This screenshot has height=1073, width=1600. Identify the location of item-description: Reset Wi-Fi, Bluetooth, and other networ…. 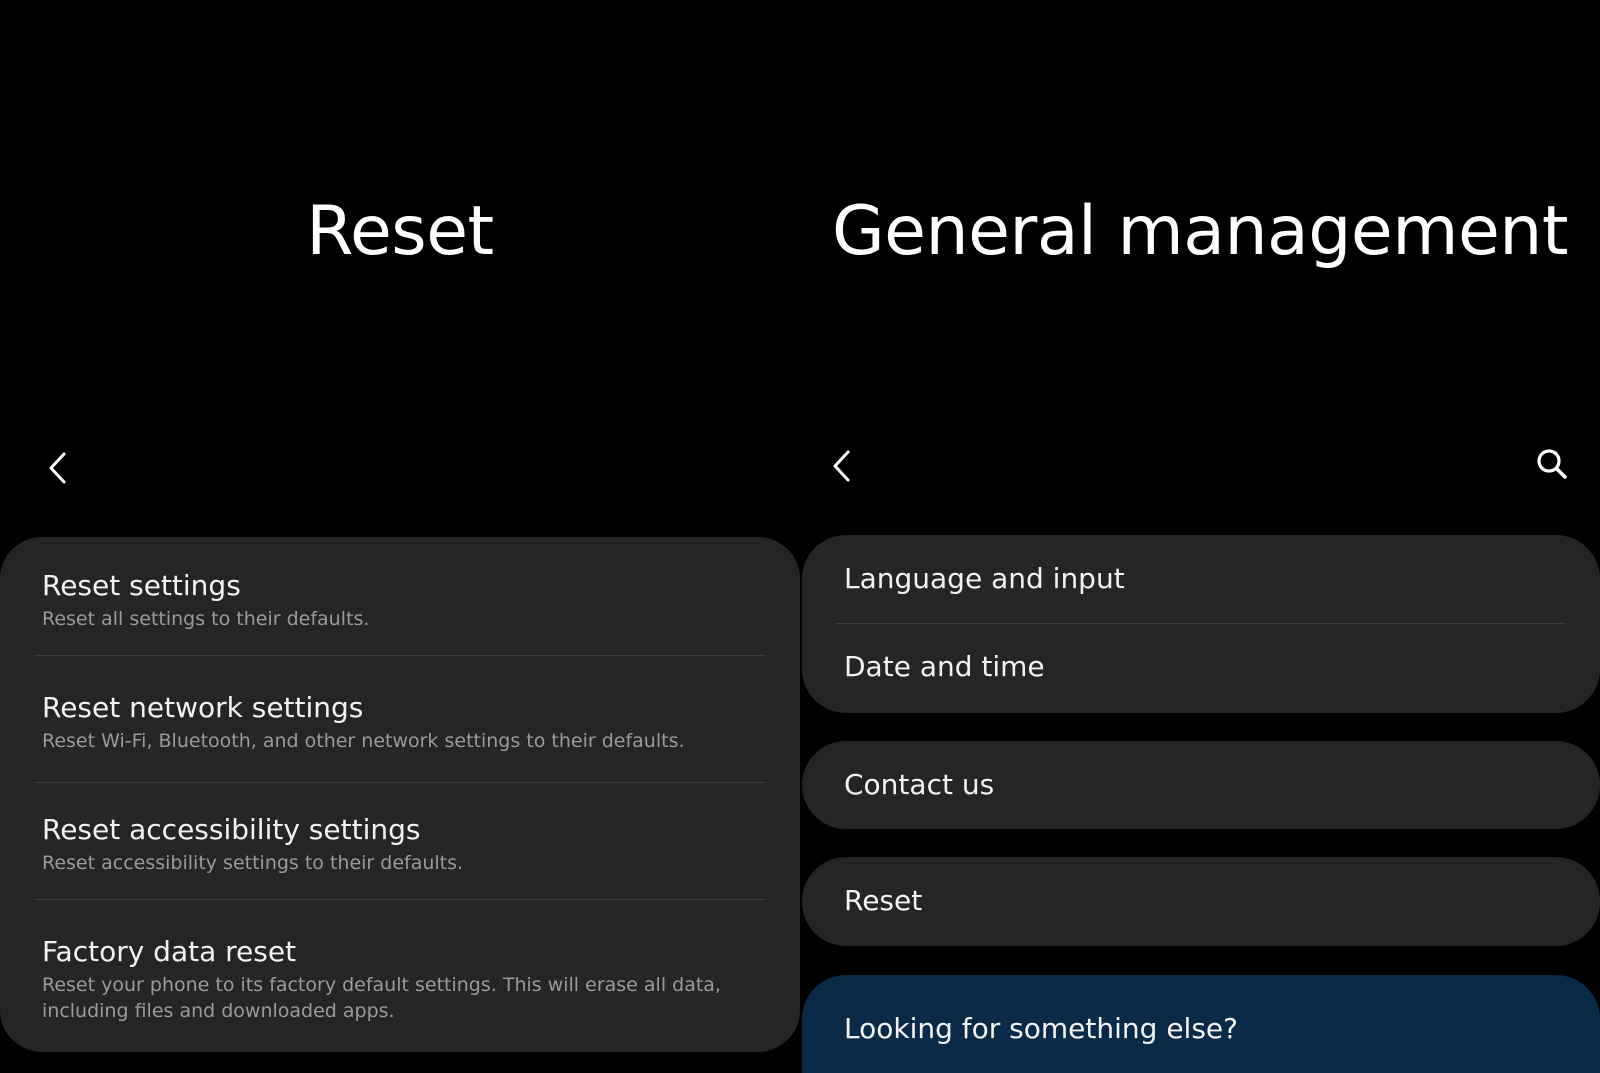
(363, 741).